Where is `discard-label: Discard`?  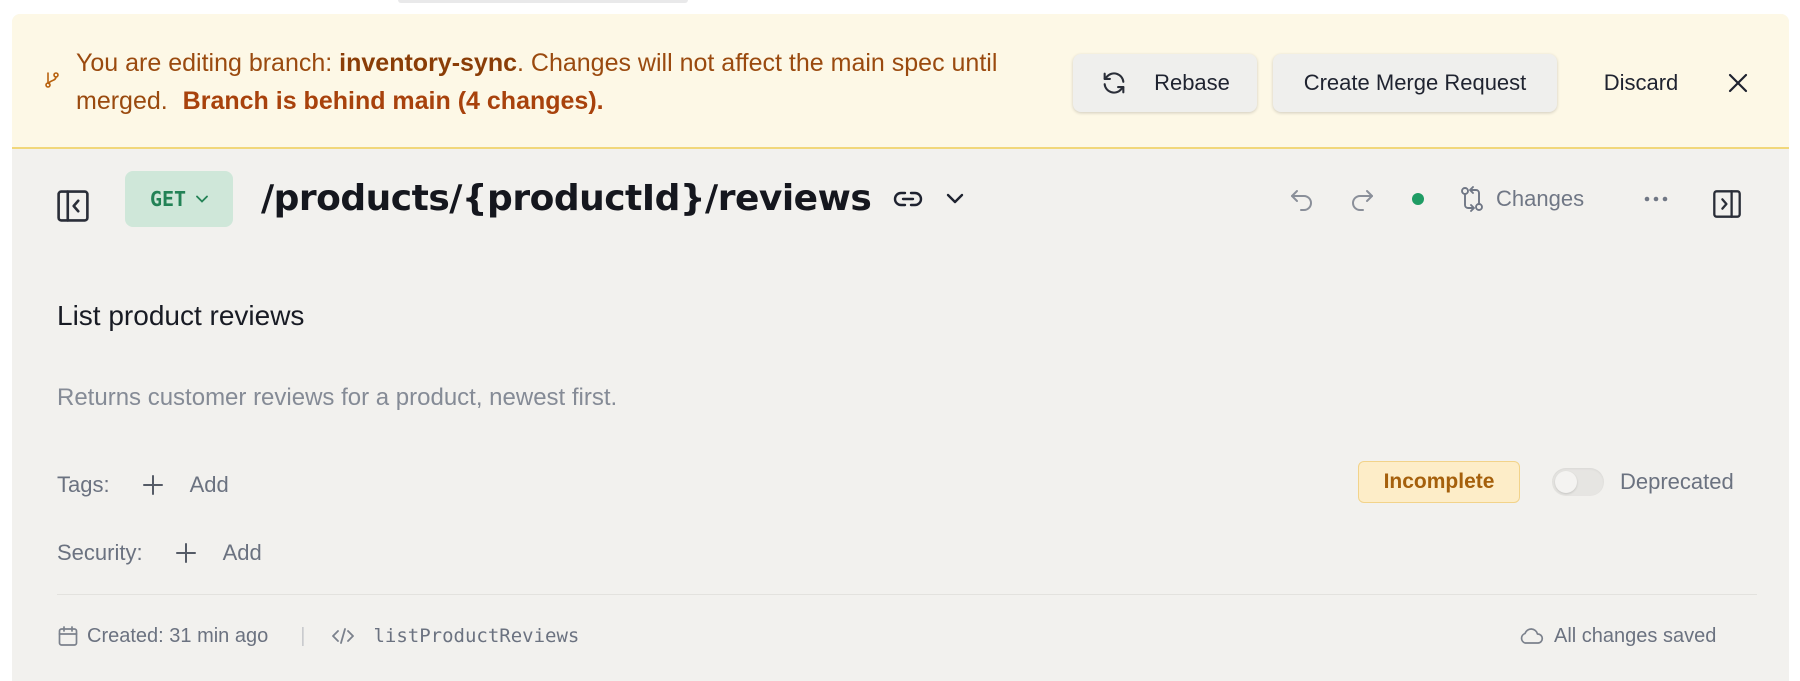 discard-label: Discard is located at coordinates (1641, 82).